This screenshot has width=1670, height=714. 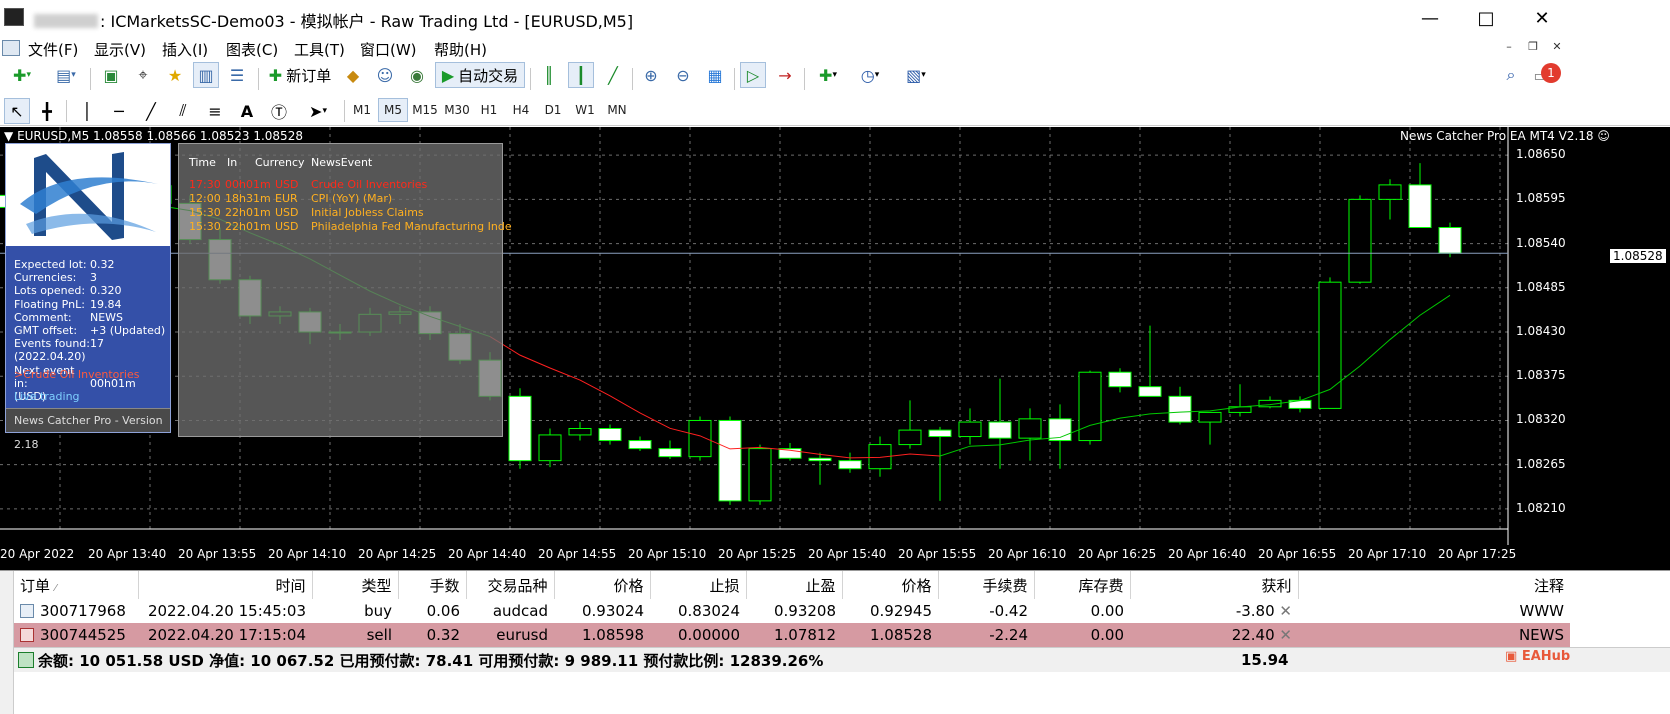 What do you see at coordinates (585, 110) in the screenshot?
I see `timeframe-w1: W1` at bounding box center [585, 110].